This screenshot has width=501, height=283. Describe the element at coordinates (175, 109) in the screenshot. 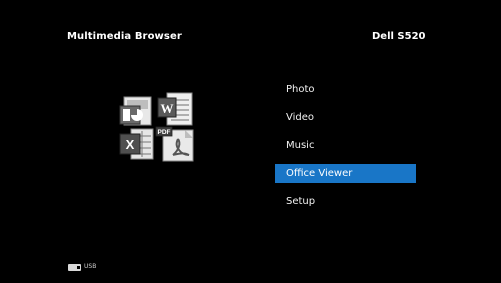

I see `word-document-icon: W` at that location.